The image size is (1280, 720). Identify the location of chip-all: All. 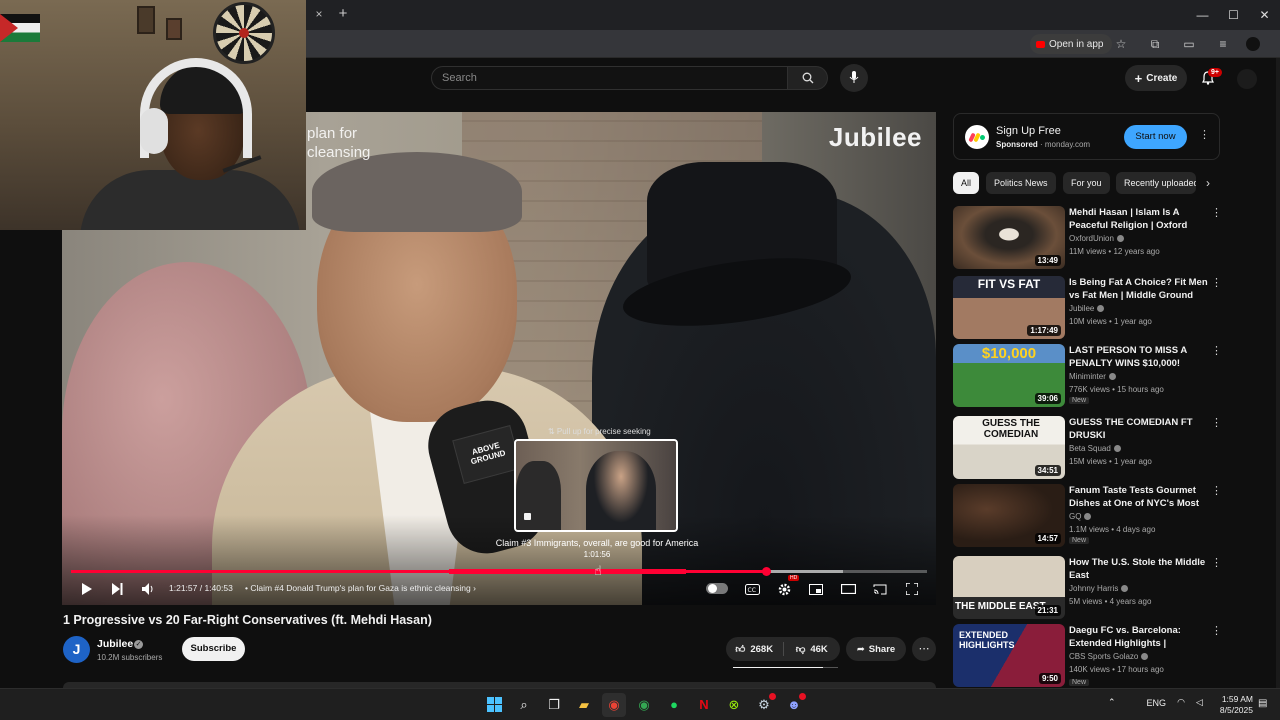
(966, 183).